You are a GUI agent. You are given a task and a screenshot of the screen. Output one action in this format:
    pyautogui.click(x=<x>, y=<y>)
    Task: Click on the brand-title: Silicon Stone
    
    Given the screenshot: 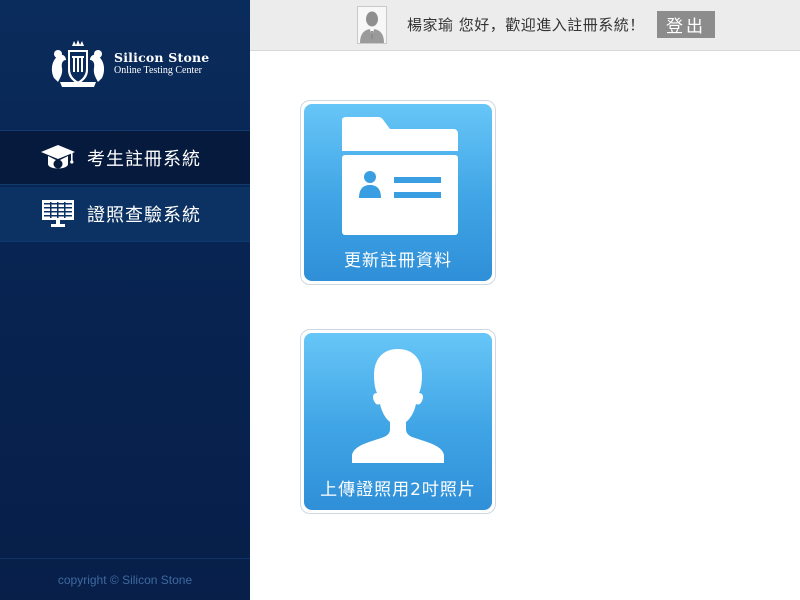 What is the action you would take?
    pyautogui.click(x=162, y=58)
    